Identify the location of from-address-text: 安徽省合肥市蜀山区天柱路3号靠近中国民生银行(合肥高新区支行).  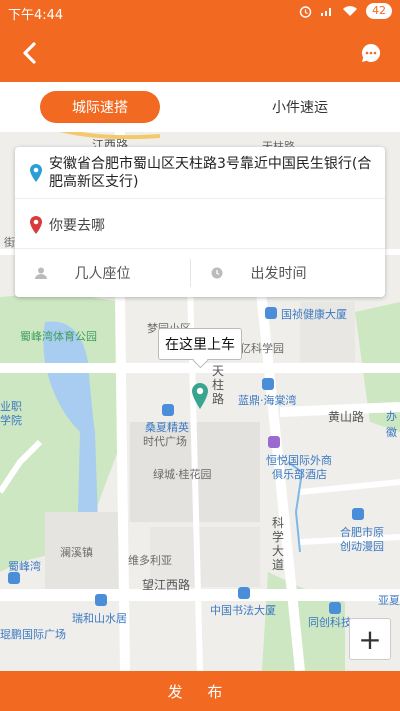
(210, 173).